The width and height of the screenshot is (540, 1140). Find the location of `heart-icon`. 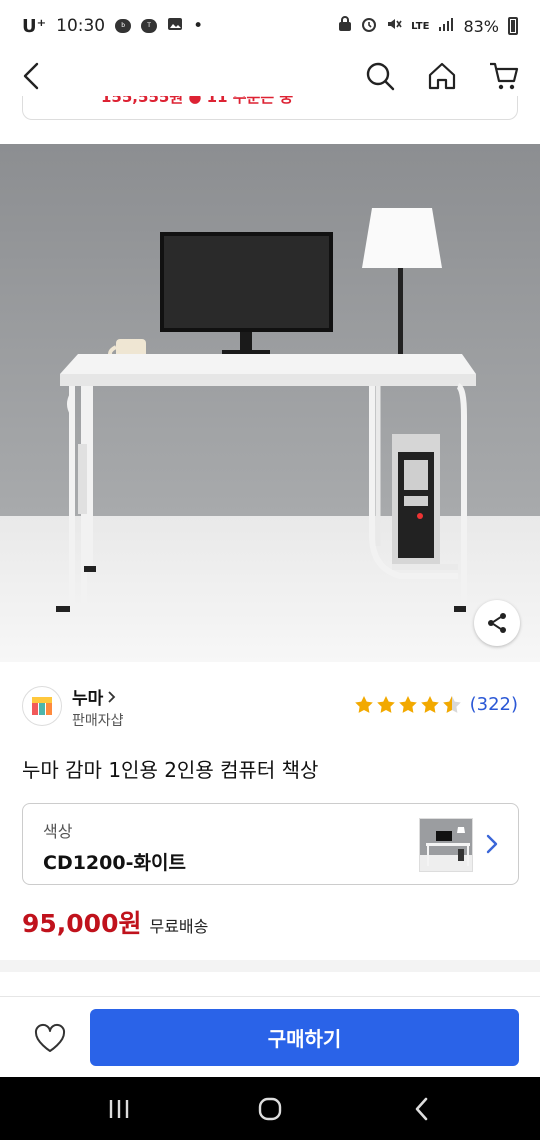

heart-icon is located at coordinates (50, 1037).